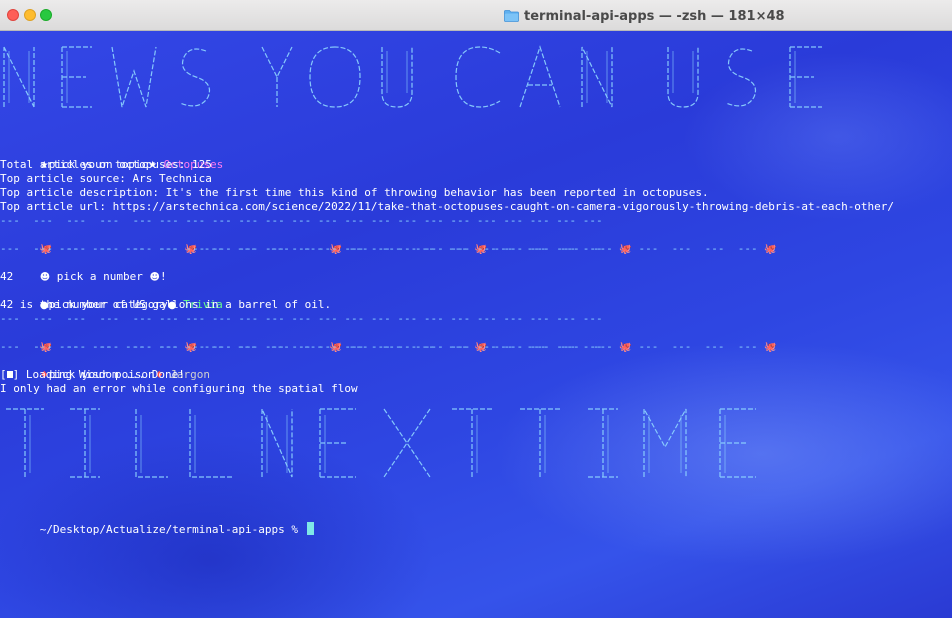 The width and height of the screenshot is (952, 618). I want to click on window-title: terminal-api-apps — -zsh — 181×48, so click(644, 16).